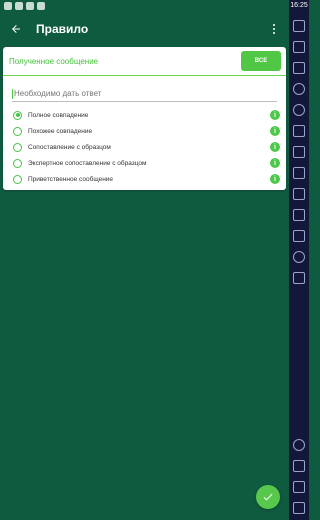 The image size is (320, 520). What do you see at coordinates (299, 445) in the screenshot?
I see `settings-icon` at bounding box center [299, 445].